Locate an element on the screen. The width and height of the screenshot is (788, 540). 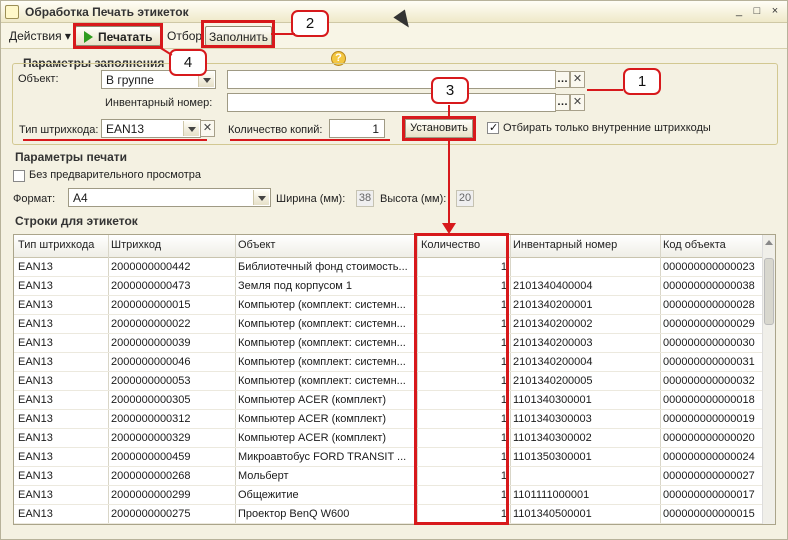
table-cell: 1101340300003 is located at coordinates (552, 419).